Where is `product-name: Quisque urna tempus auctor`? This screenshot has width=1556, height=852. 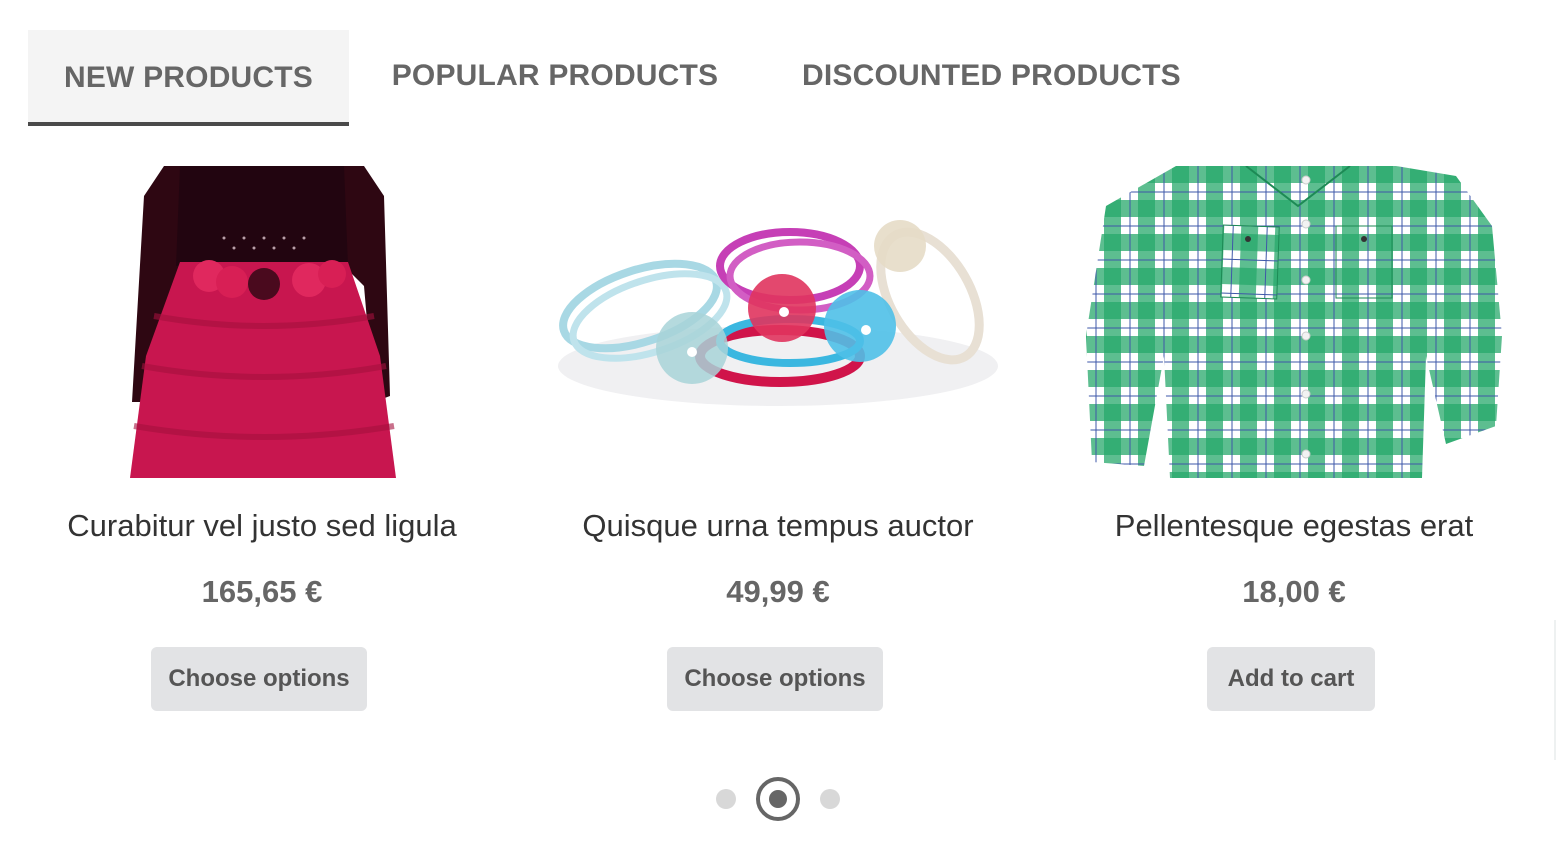 product-name: Quisque urna tempus auctor is located at coordinates (778, 526).